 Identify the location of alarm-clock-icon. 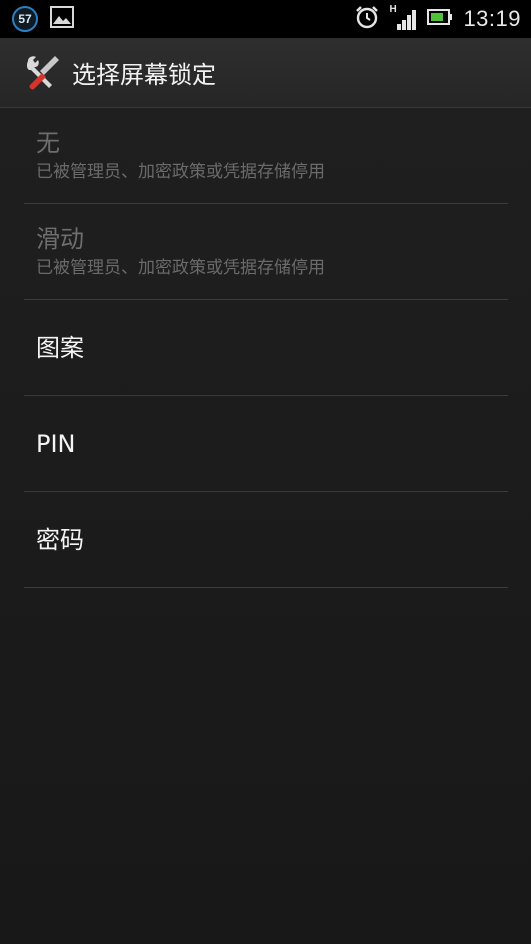
(367, 19).